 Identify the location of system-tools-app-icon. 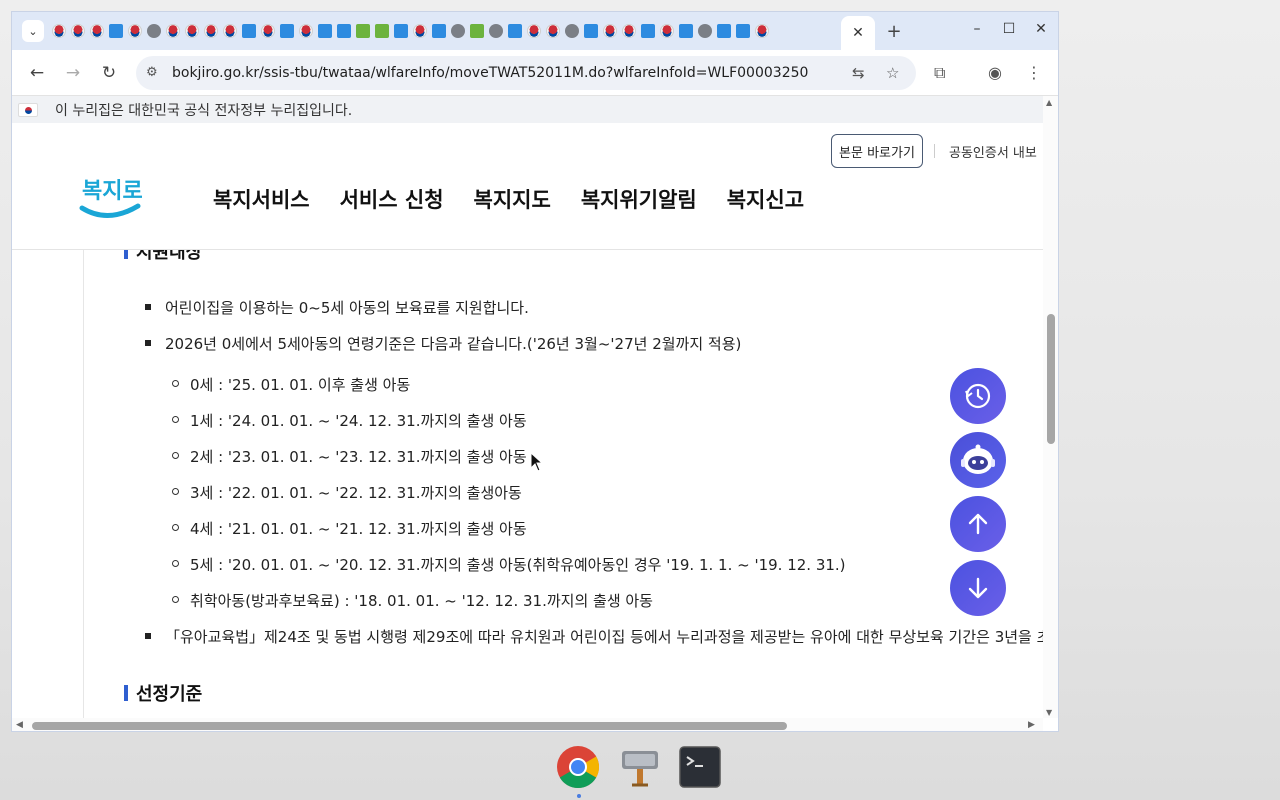
(640, 767).